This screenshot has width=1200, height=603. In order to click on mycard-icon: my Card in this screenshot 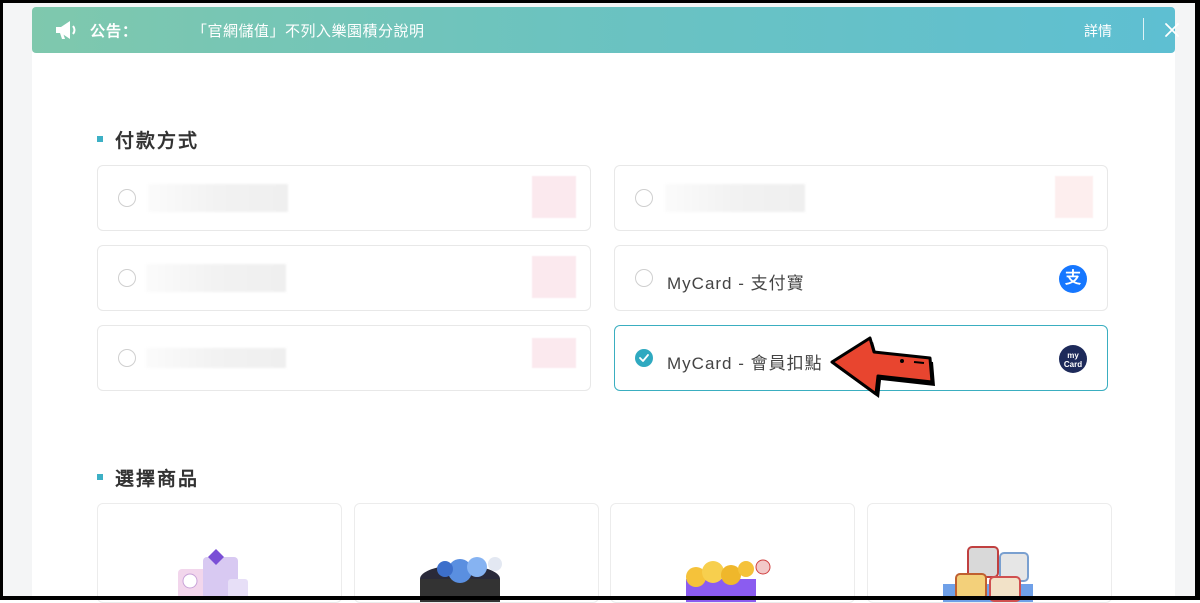, I will do `click(1073, 359)`.